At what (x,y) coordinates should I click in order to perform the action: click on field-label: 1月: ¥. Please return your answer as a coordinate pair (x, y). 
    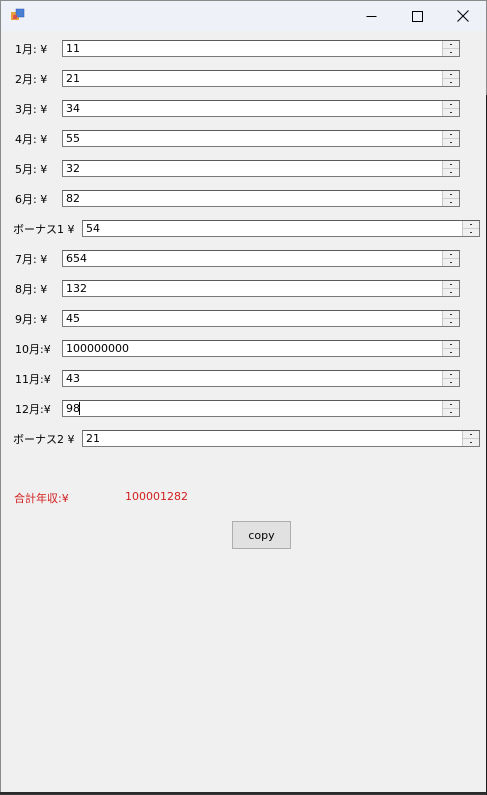
    Looking at the image, I should click on (31, 49).